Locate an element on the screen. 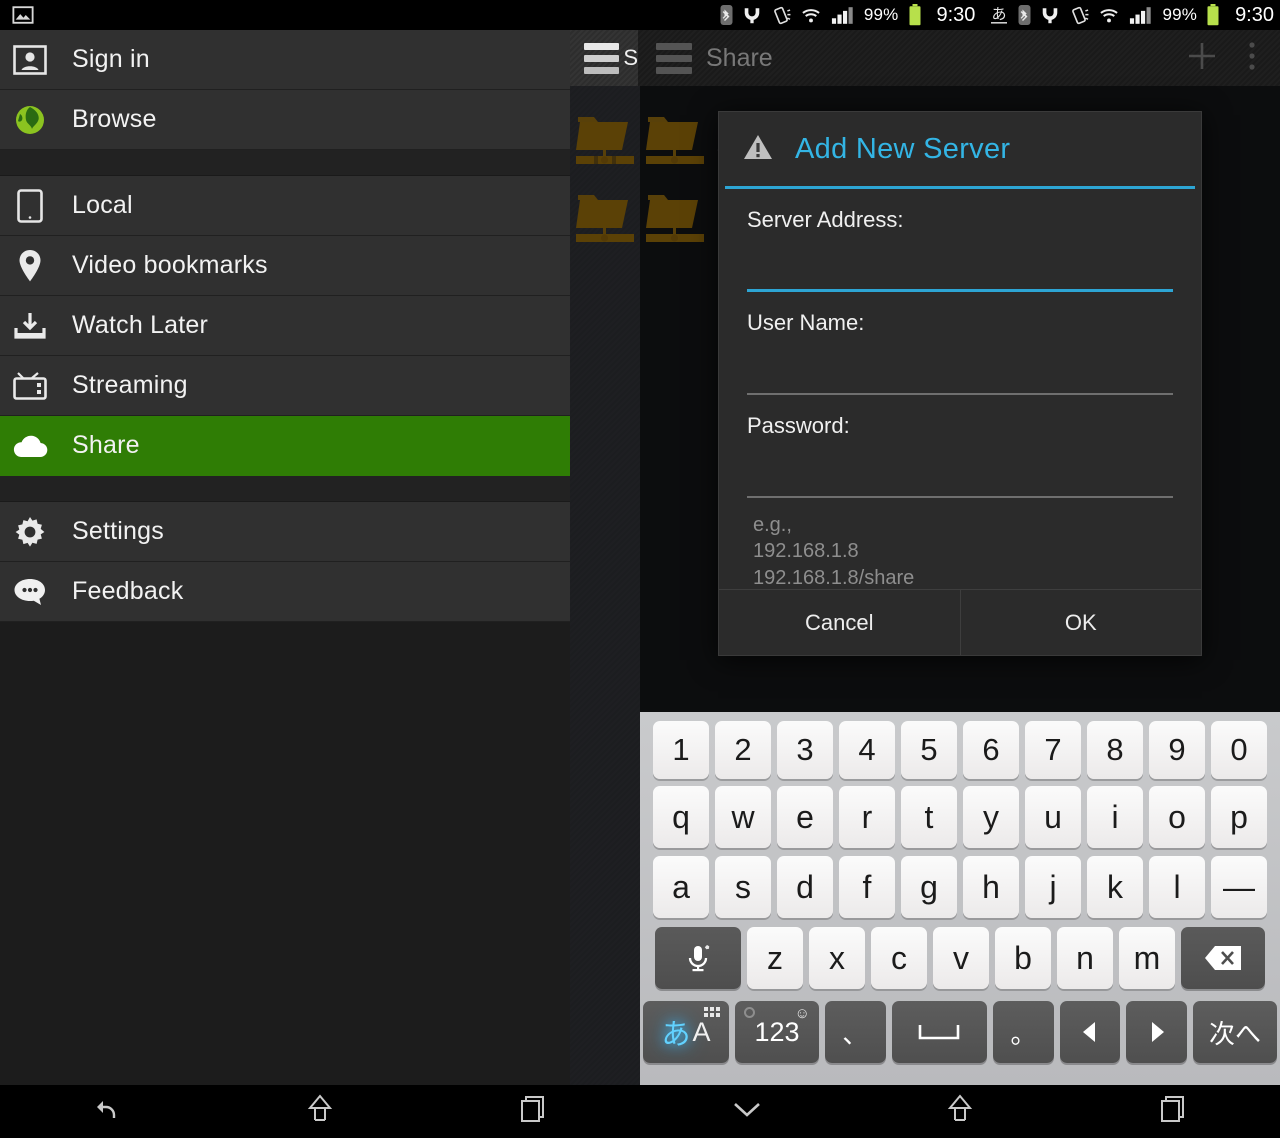  hint-line-2: 192.168.1.8 is located at coordinates (806, 551).